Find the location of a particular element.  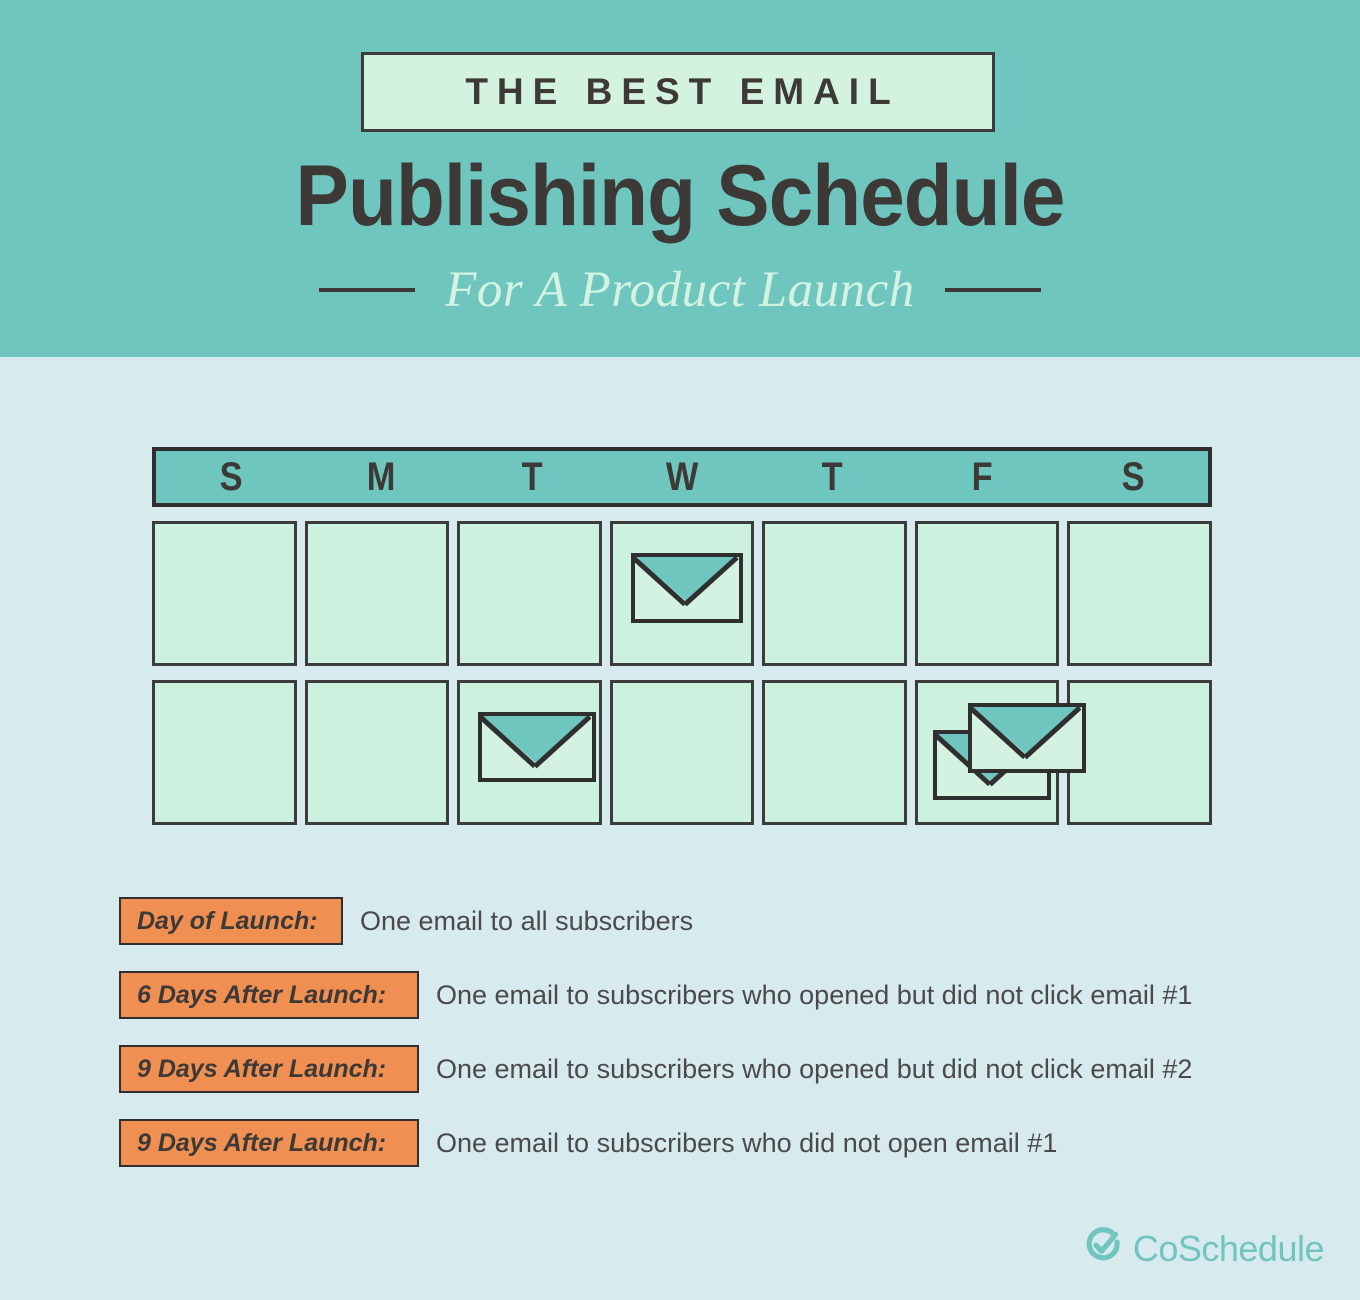

legend-description: One email to all subscribers is located at coordinates (527, 920).